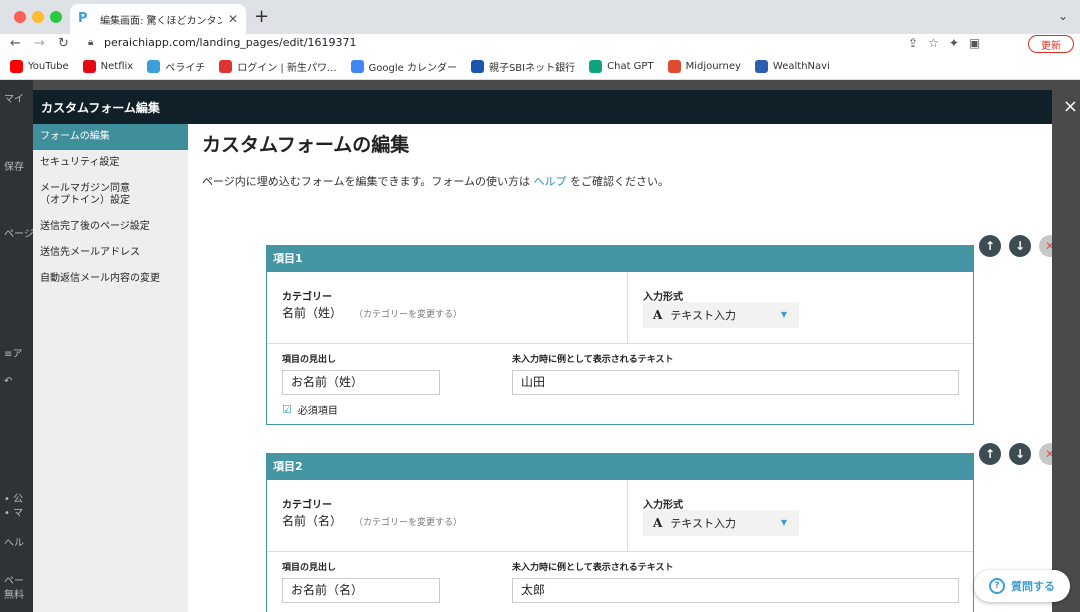  What do you see at coordinates (735, 590) in the screenshot?
I see `placeholder-input: 太郎` at bounding box center [735, 590].